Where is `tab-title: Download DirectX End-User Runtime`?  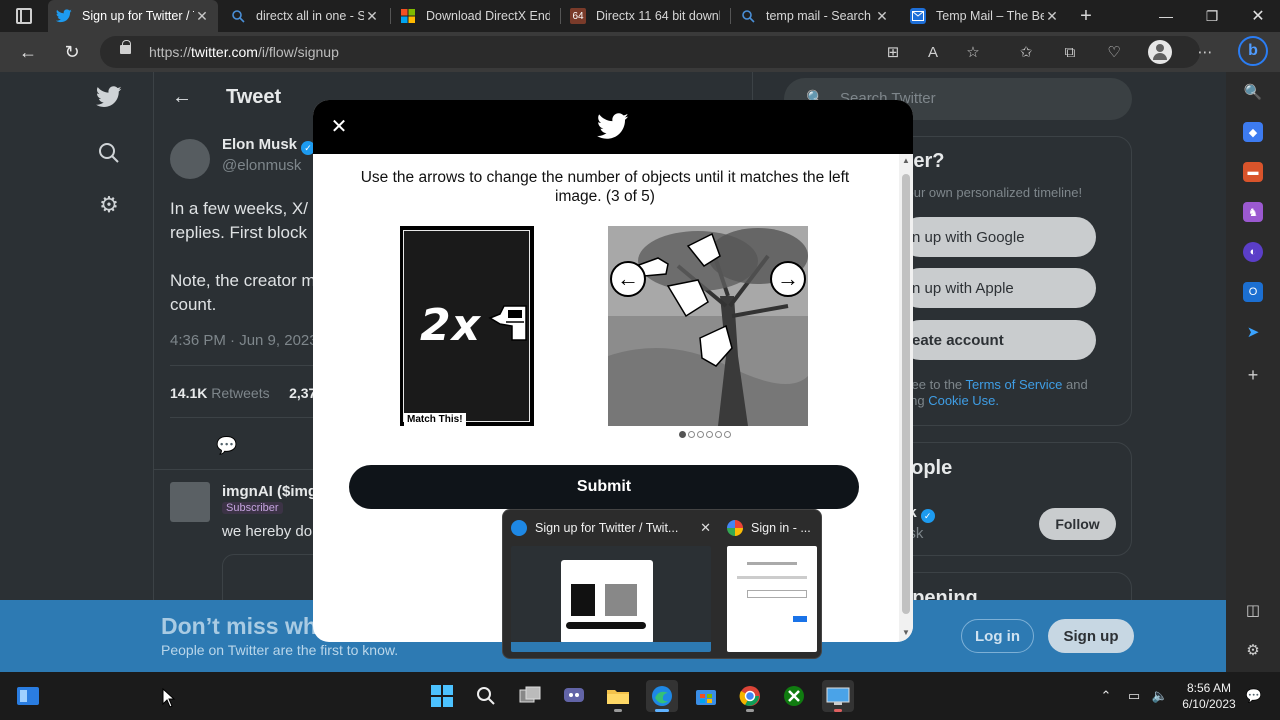
tab-title: Download DirectX End-User Runtime is located at coordinates (488, 16).